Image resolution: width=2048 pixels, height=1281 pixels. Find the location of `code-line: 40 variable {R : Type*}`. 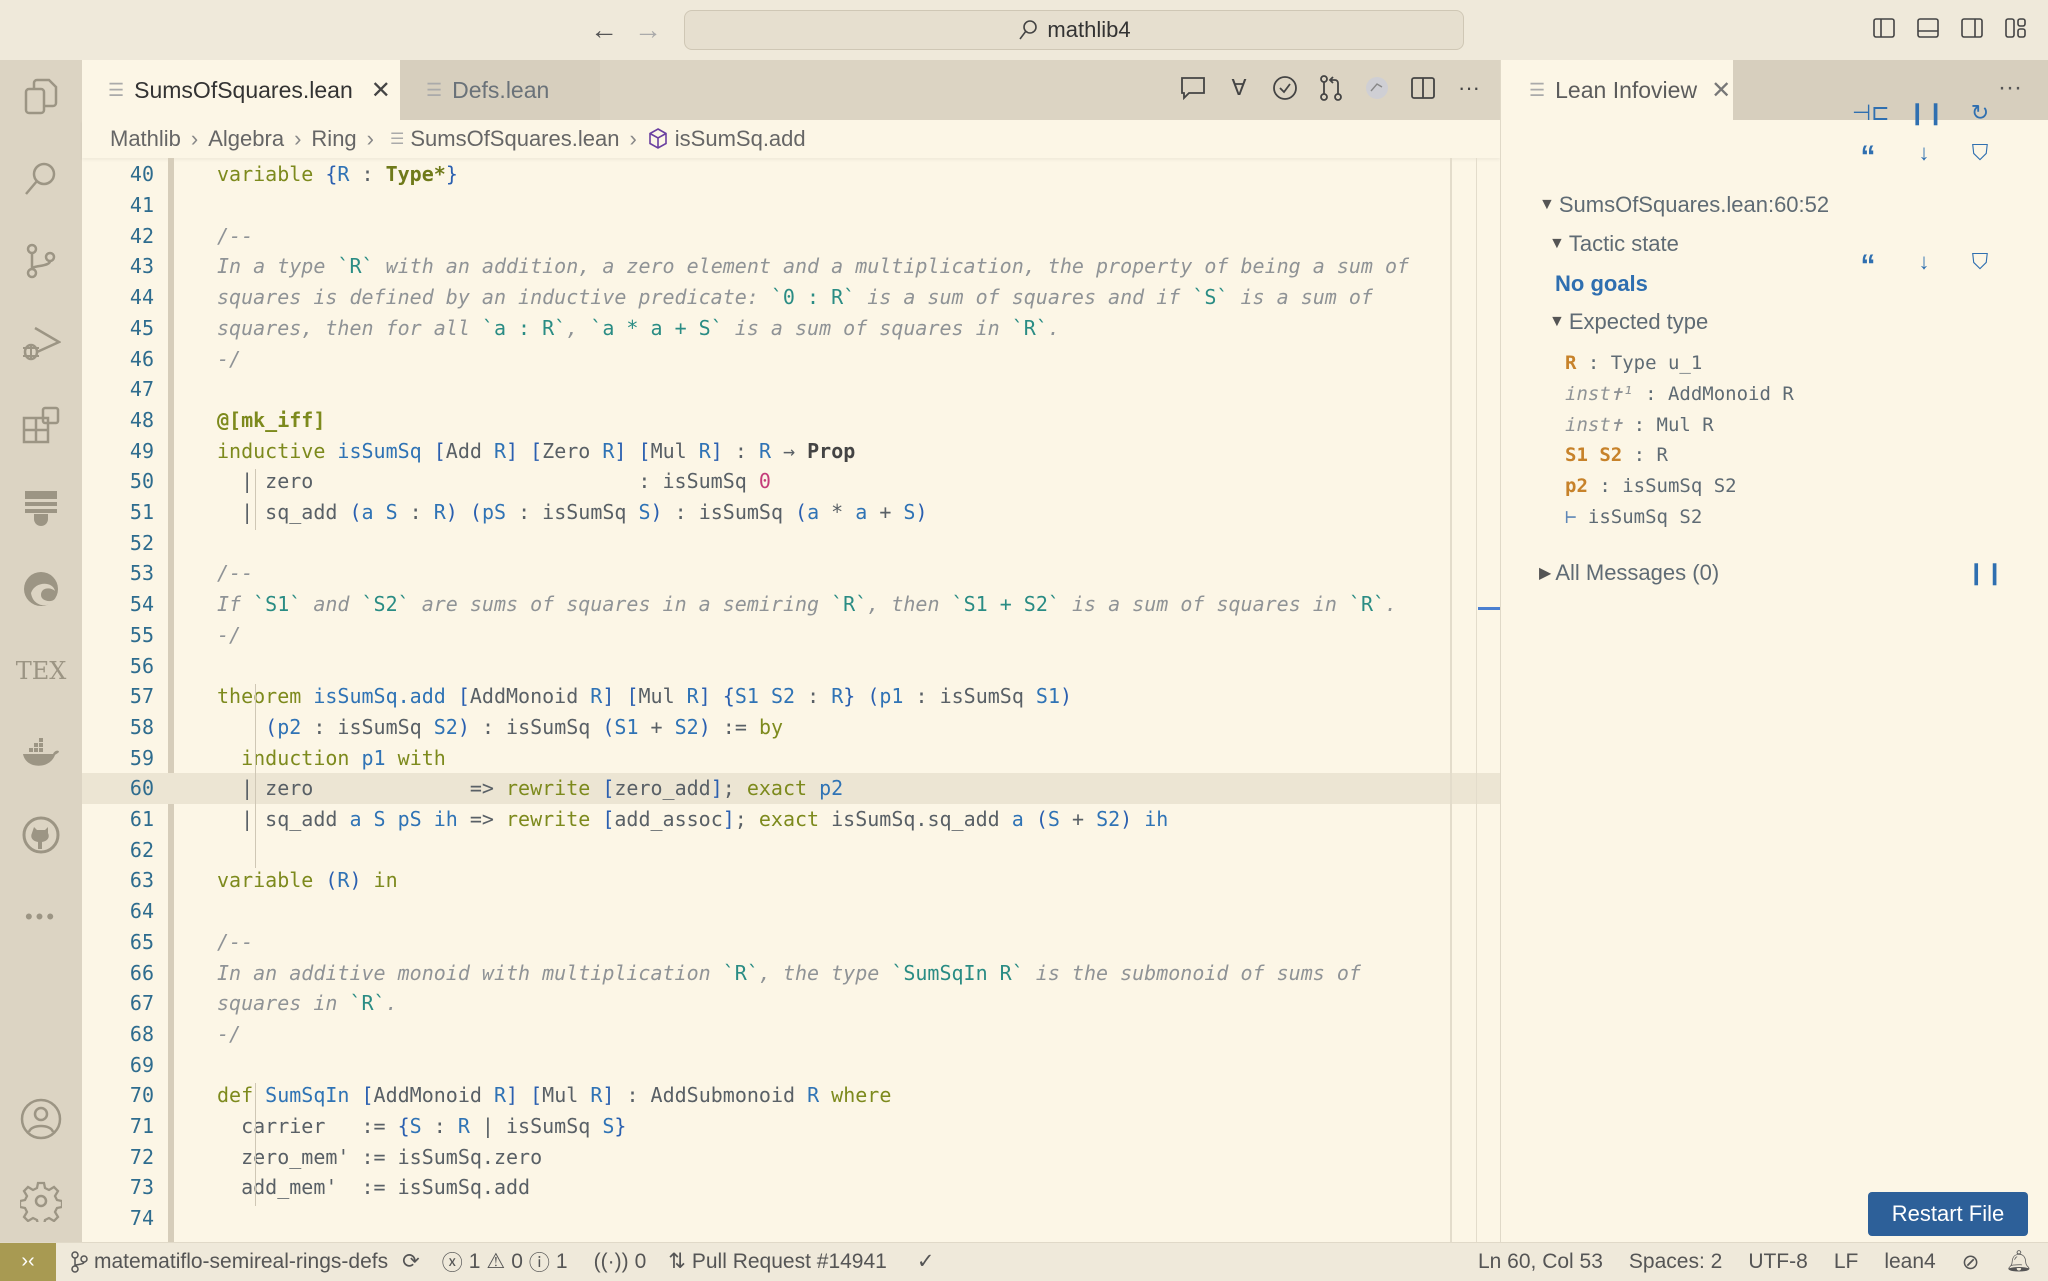

code-line: 40 variable {R : Type*} is located at coordinates (791, 174).